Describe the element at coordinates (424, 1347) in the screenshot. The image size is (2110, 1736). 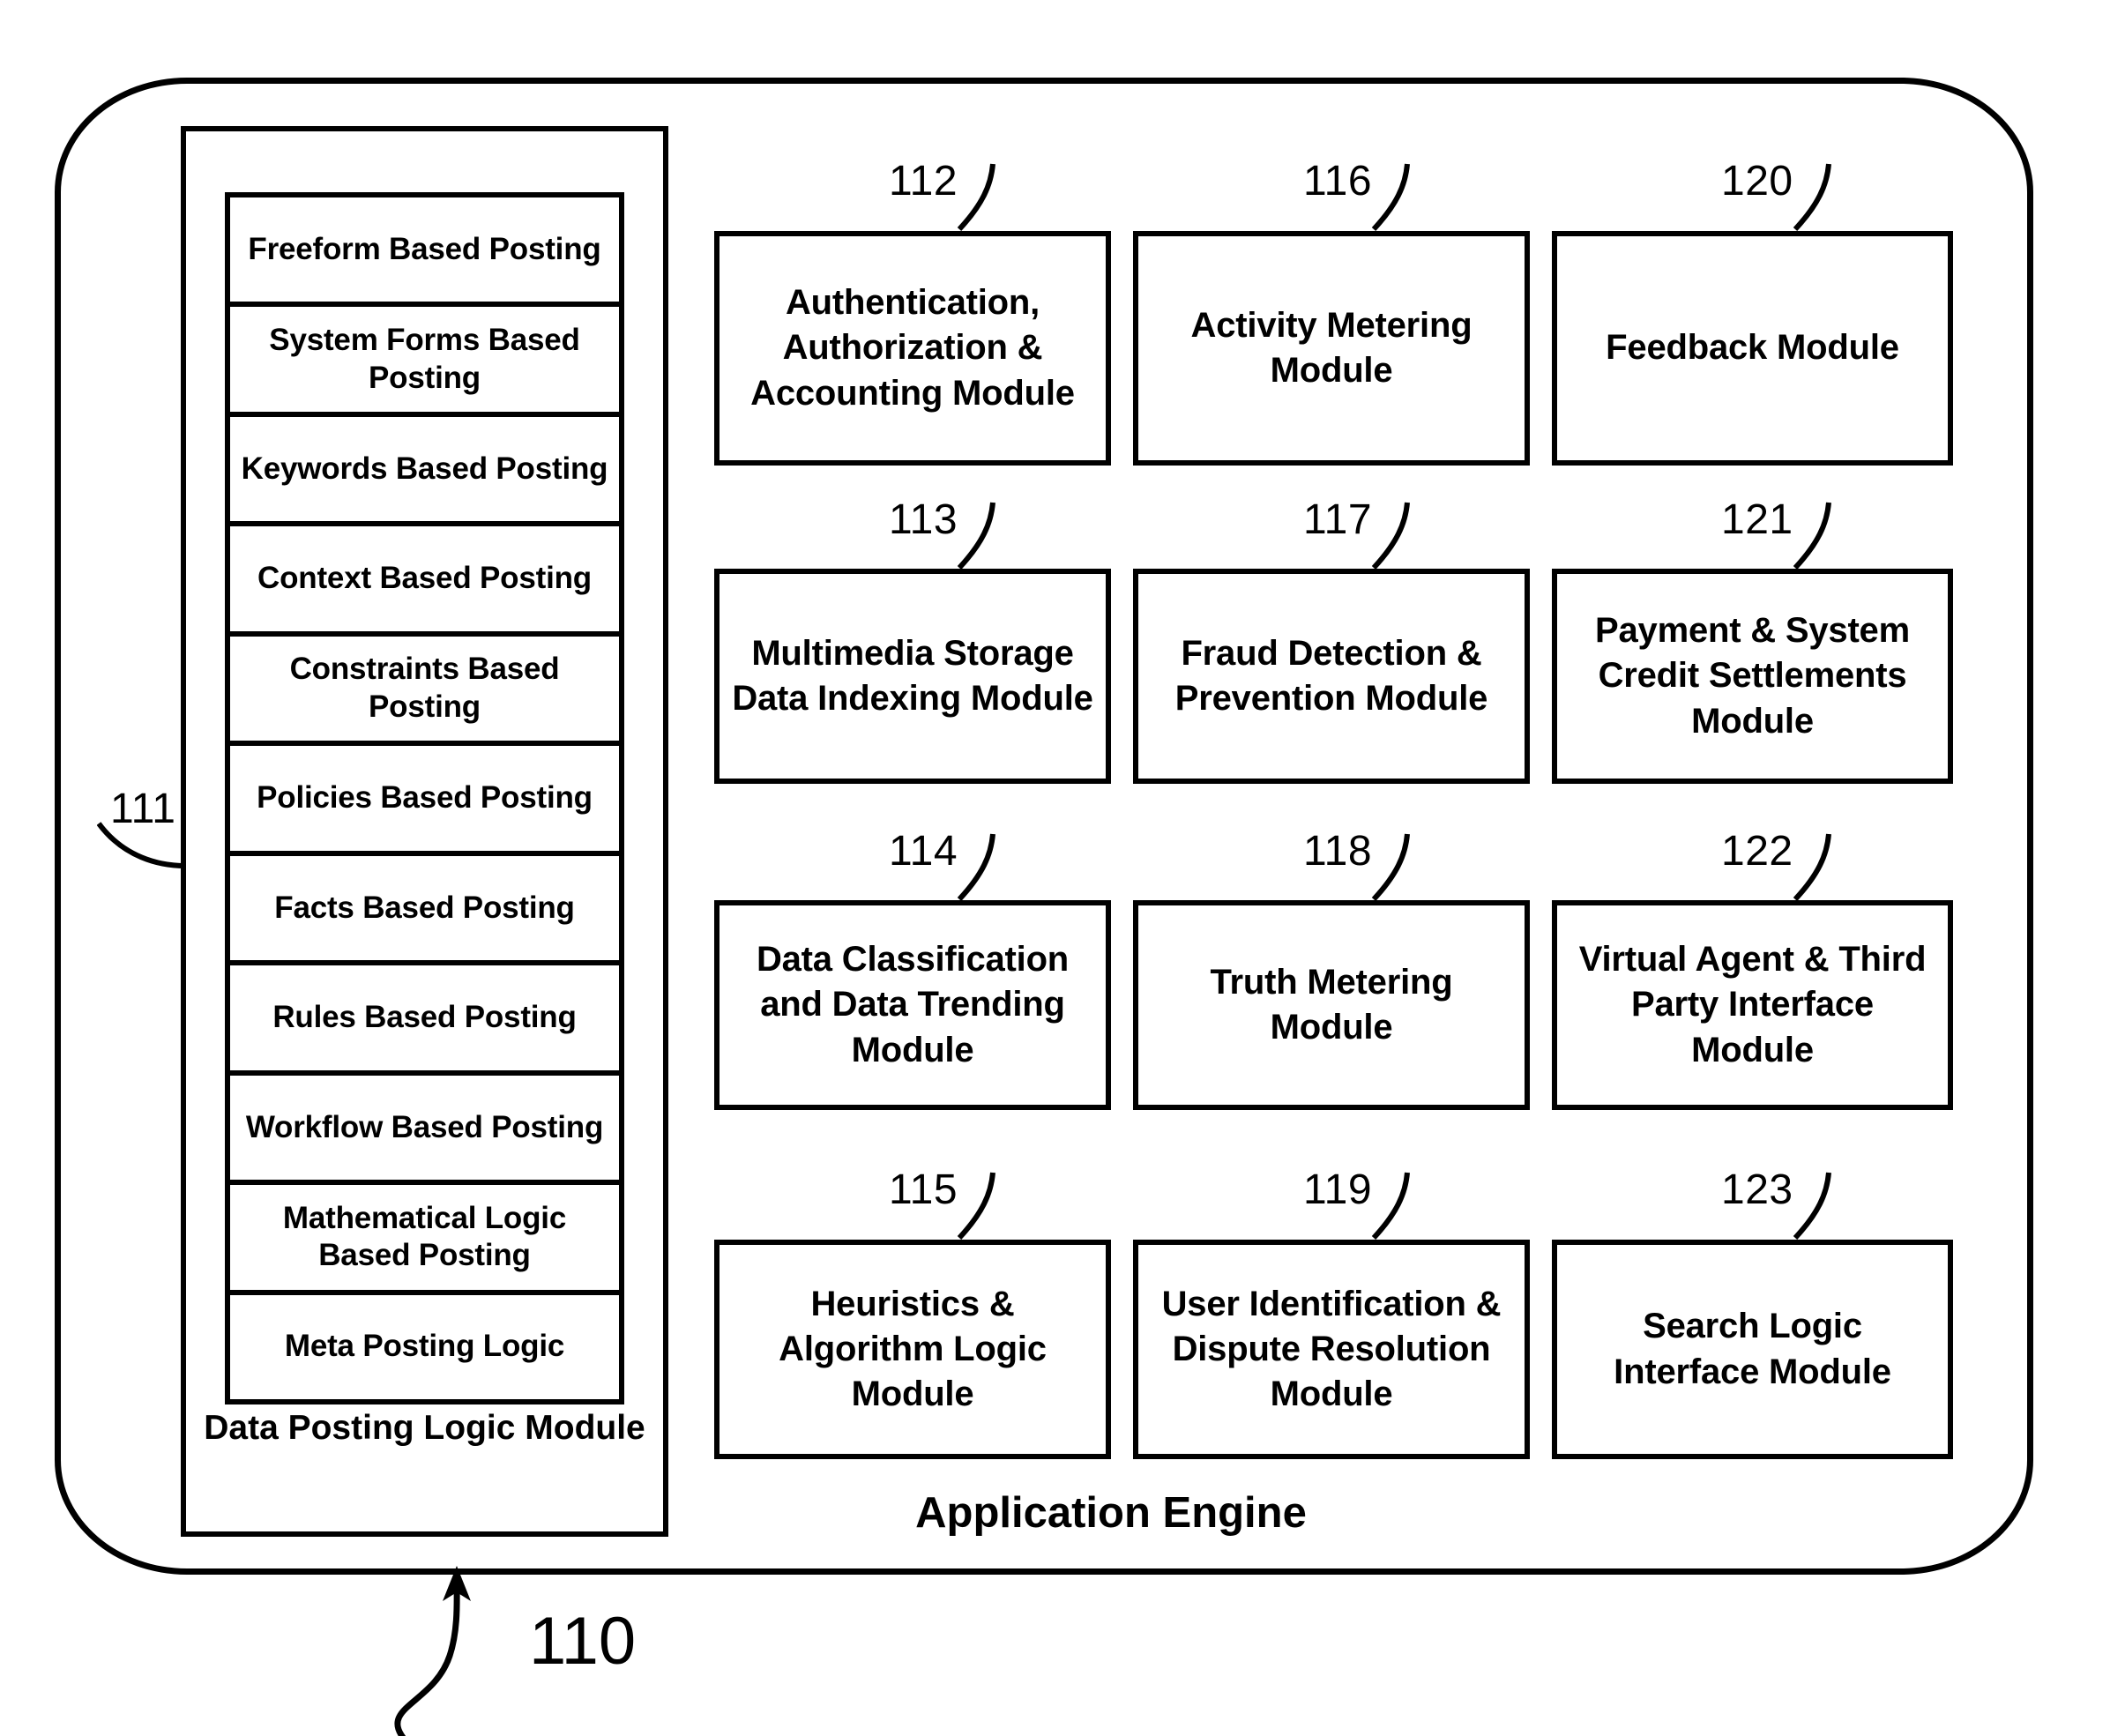
I see `list-item: Meta Posting Logic` at that location.